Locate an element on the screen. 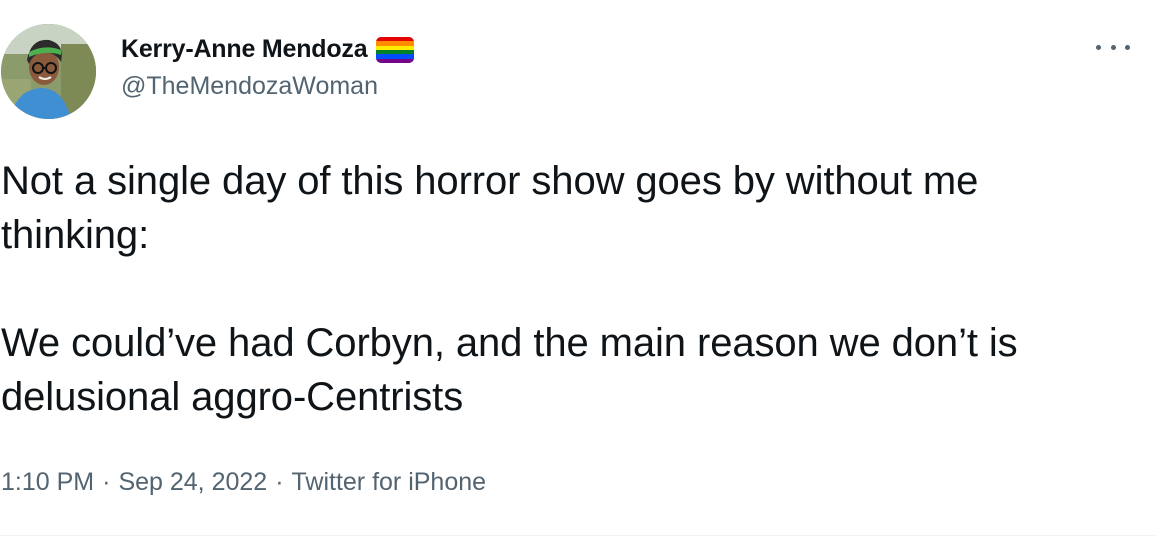 This screenshot has height=546, width=1156. name-row: Kerry-Anne Mendoza is located at coordinates (268, 49).